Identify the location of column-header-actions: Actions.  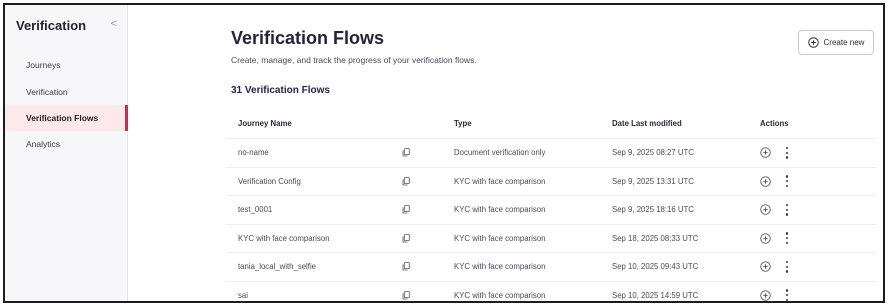
(774, 123).